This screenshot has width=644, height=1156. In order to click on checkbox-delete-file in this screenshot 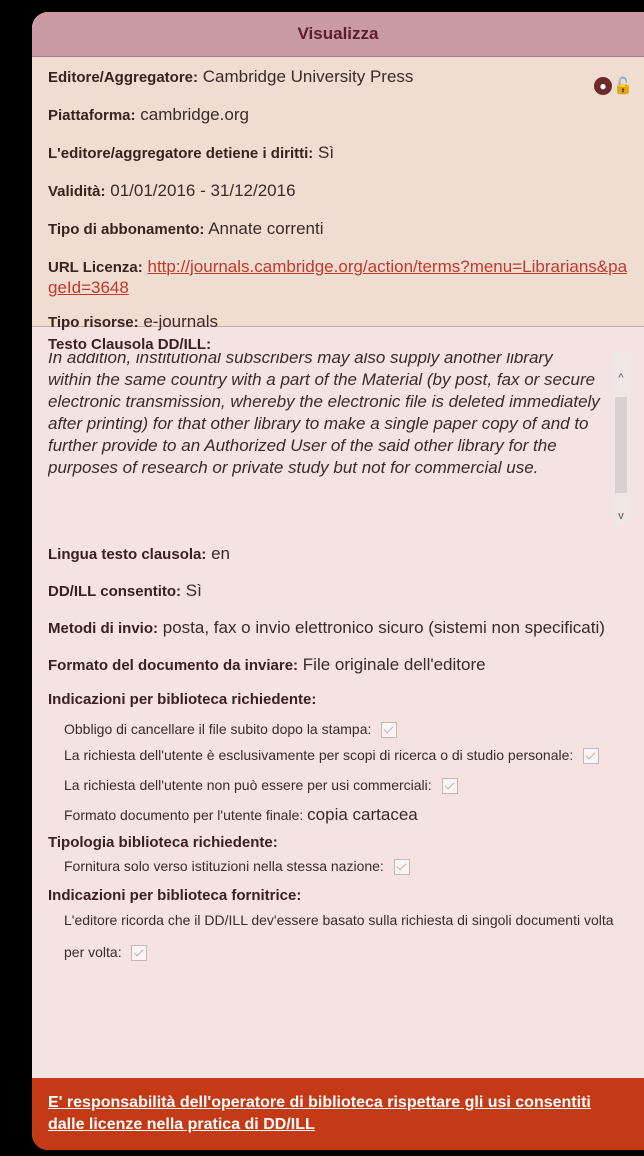, I will do `click(389, 730)`.